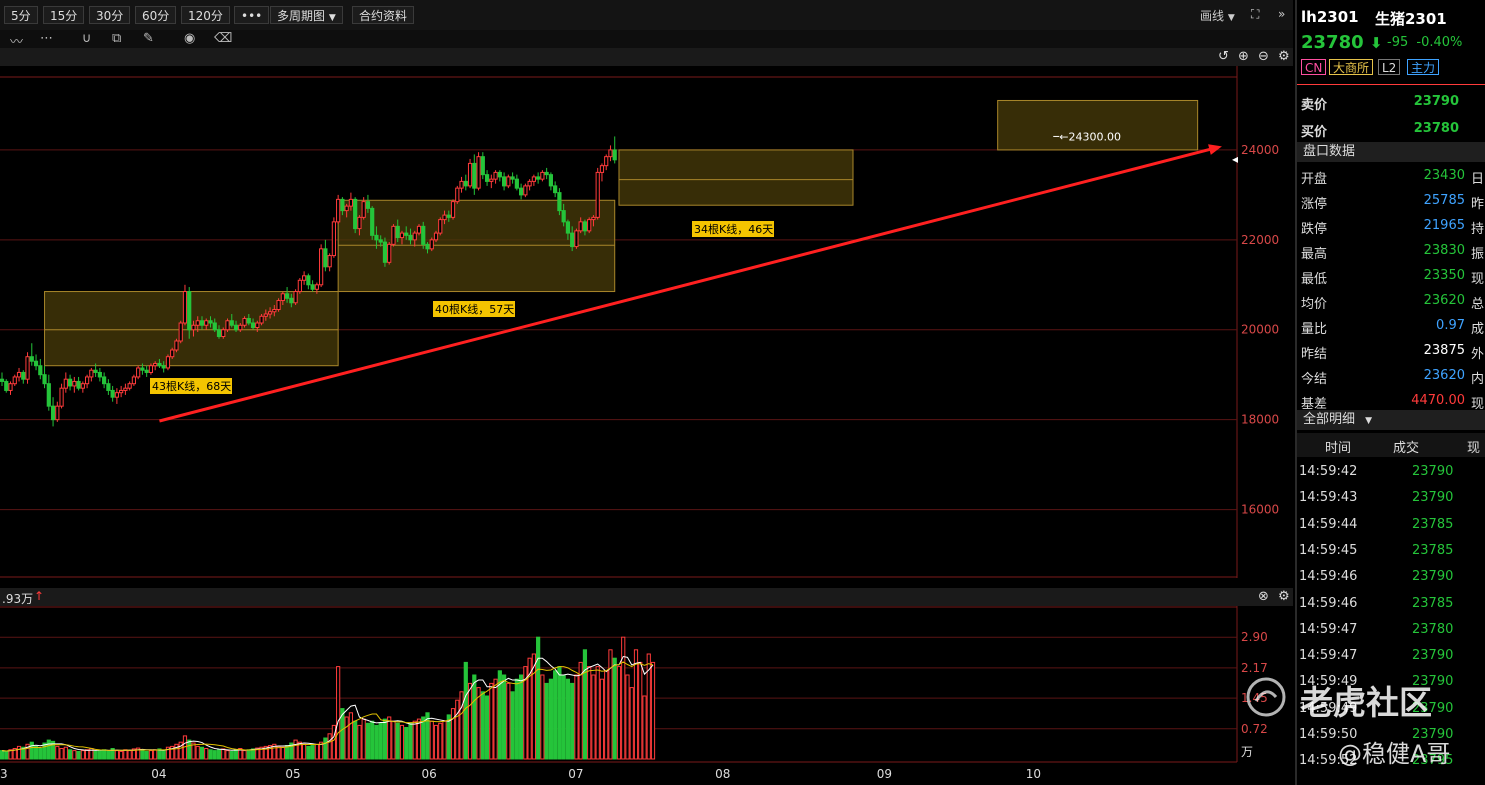 This screenshot has width=1485, height=785. I want to click on stat-value: 23620, so click(1444, 300).